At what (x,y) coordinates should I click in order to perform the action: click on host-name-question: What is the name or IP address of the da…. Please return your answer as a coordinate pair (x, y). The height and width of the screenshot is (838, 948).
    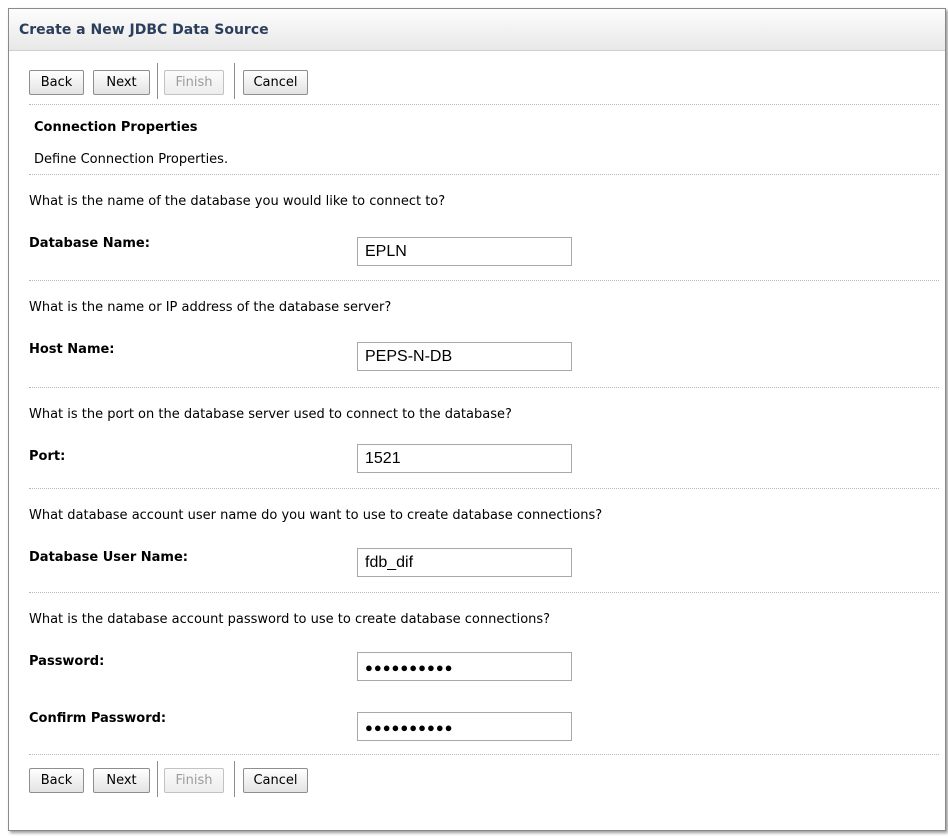
    Looking at the image, I should click on (210, 307).